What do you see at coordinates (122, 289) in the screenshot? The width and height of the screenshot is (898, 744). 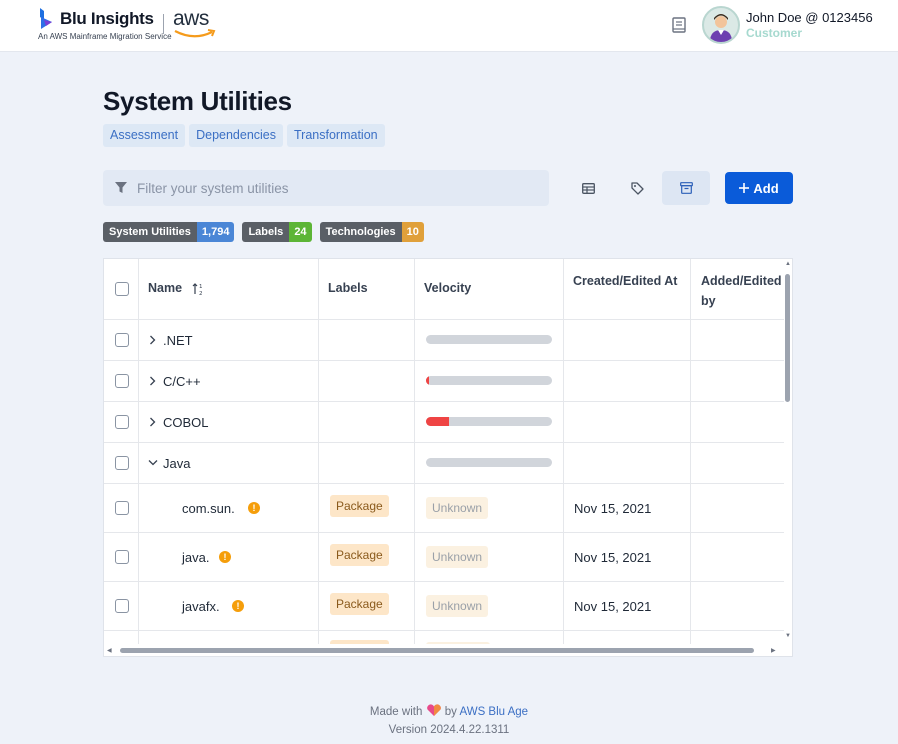 I see `select-all-checkbox` at bounding box center [122, 289].